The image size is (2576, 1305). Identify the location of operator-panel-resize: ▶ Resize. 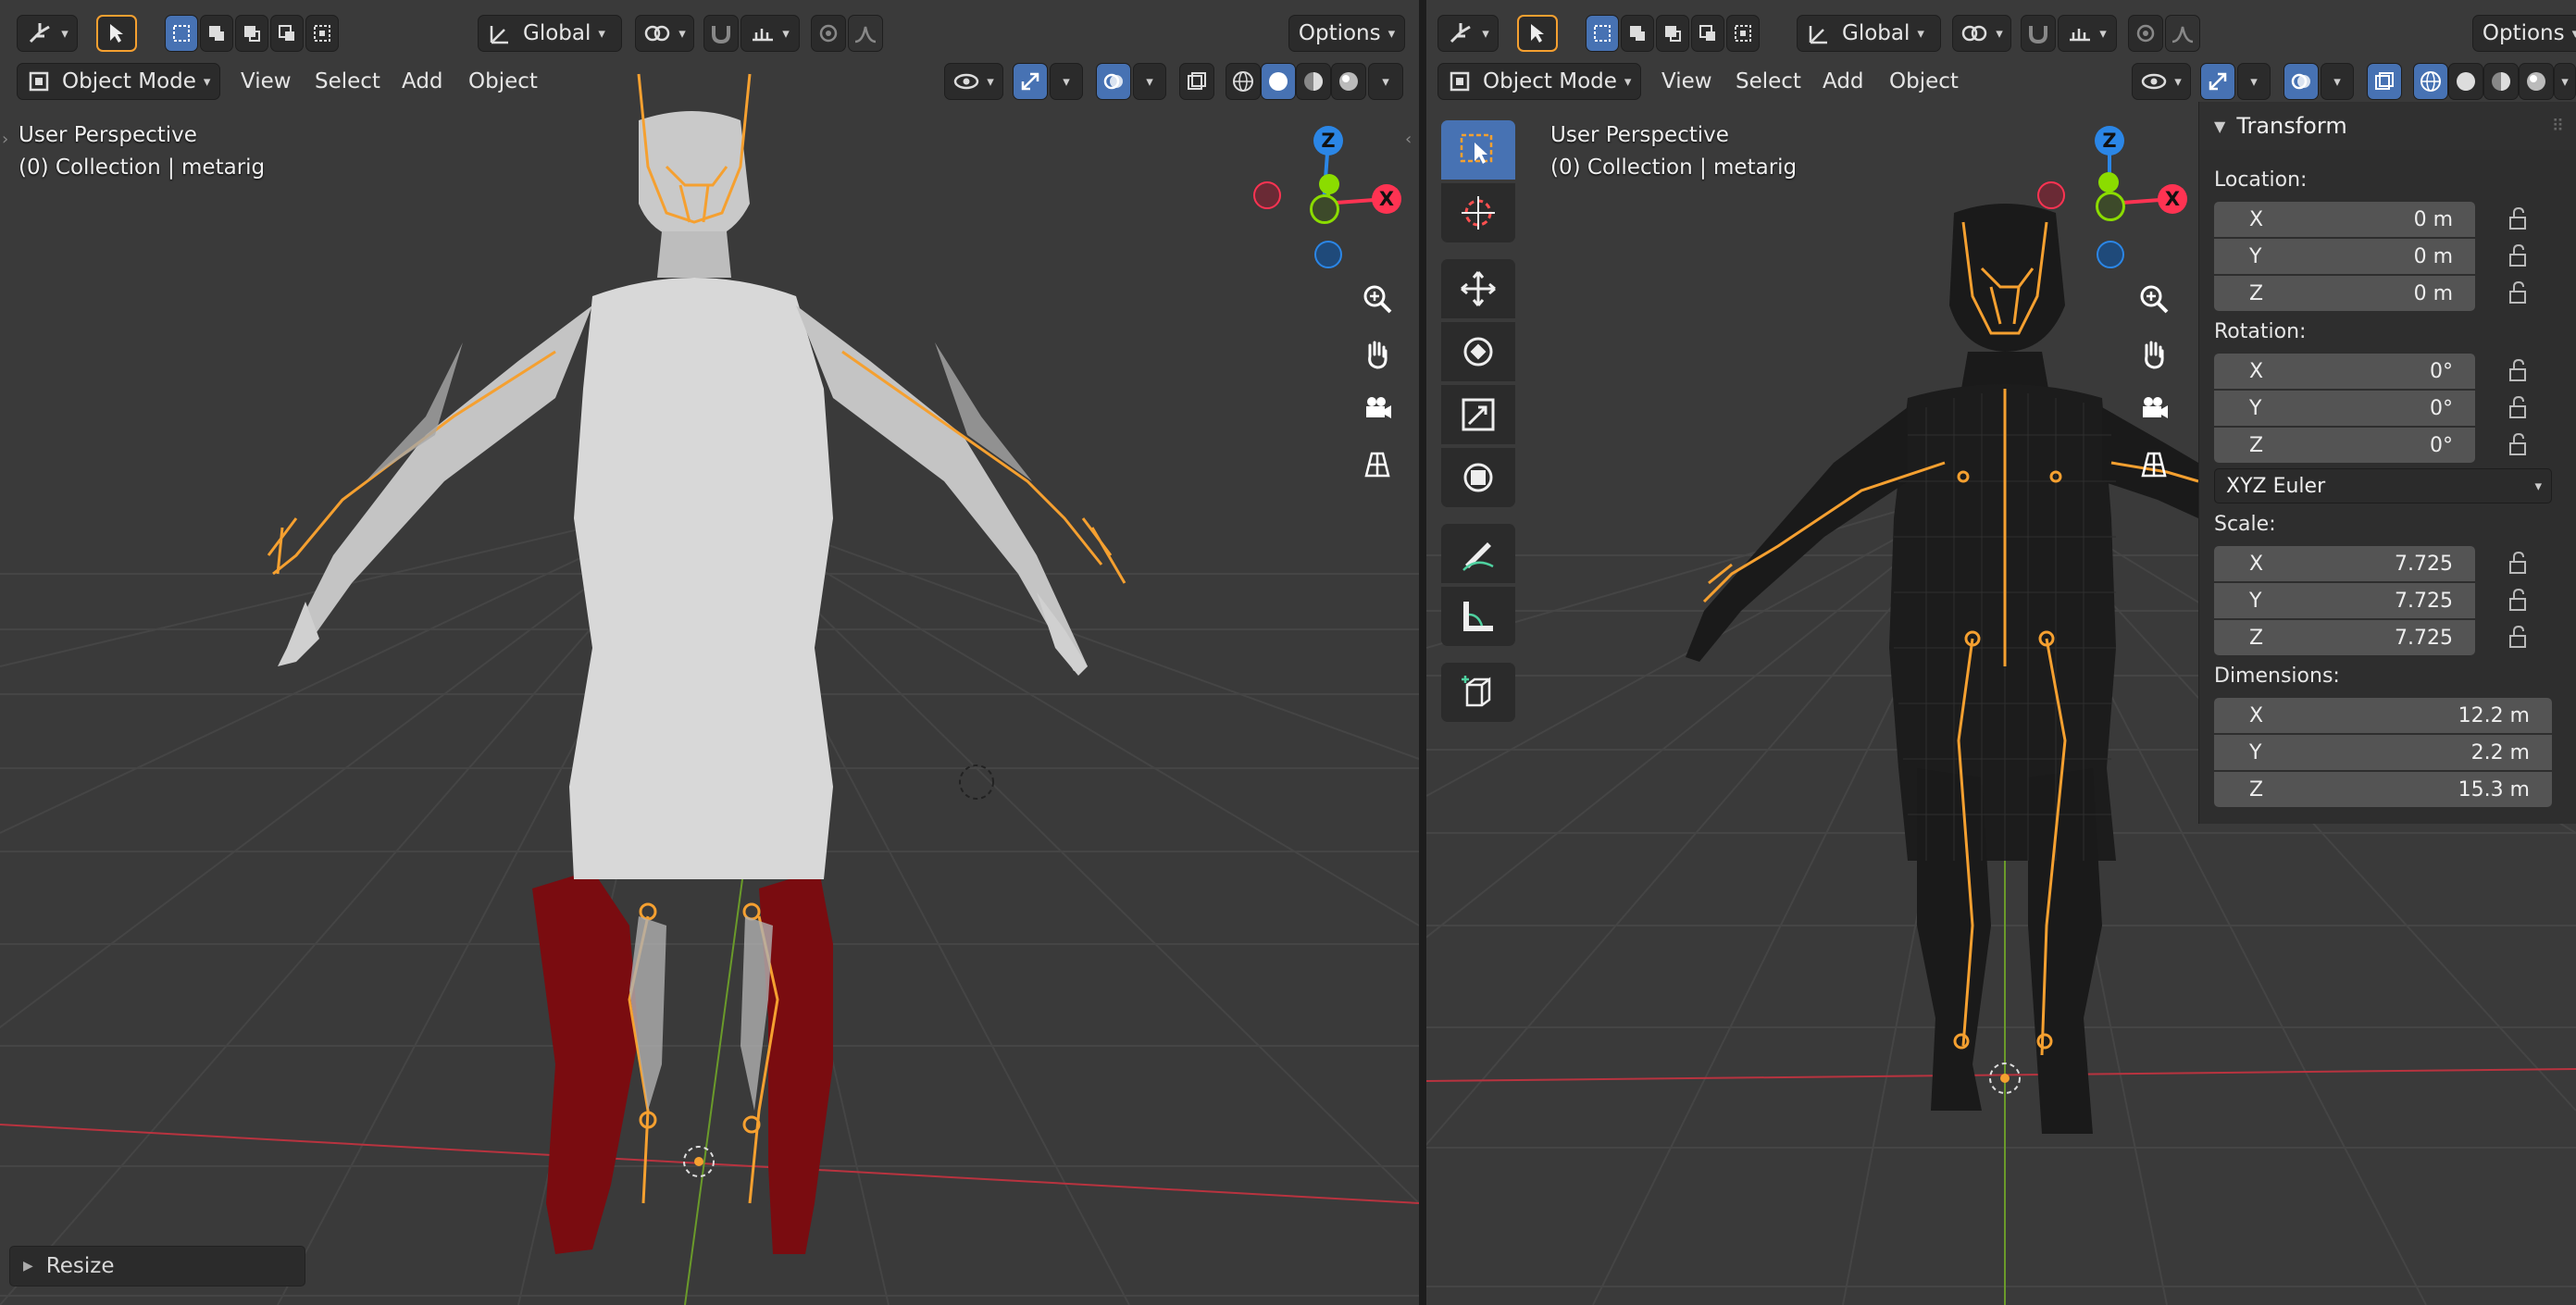
(157, 1266).